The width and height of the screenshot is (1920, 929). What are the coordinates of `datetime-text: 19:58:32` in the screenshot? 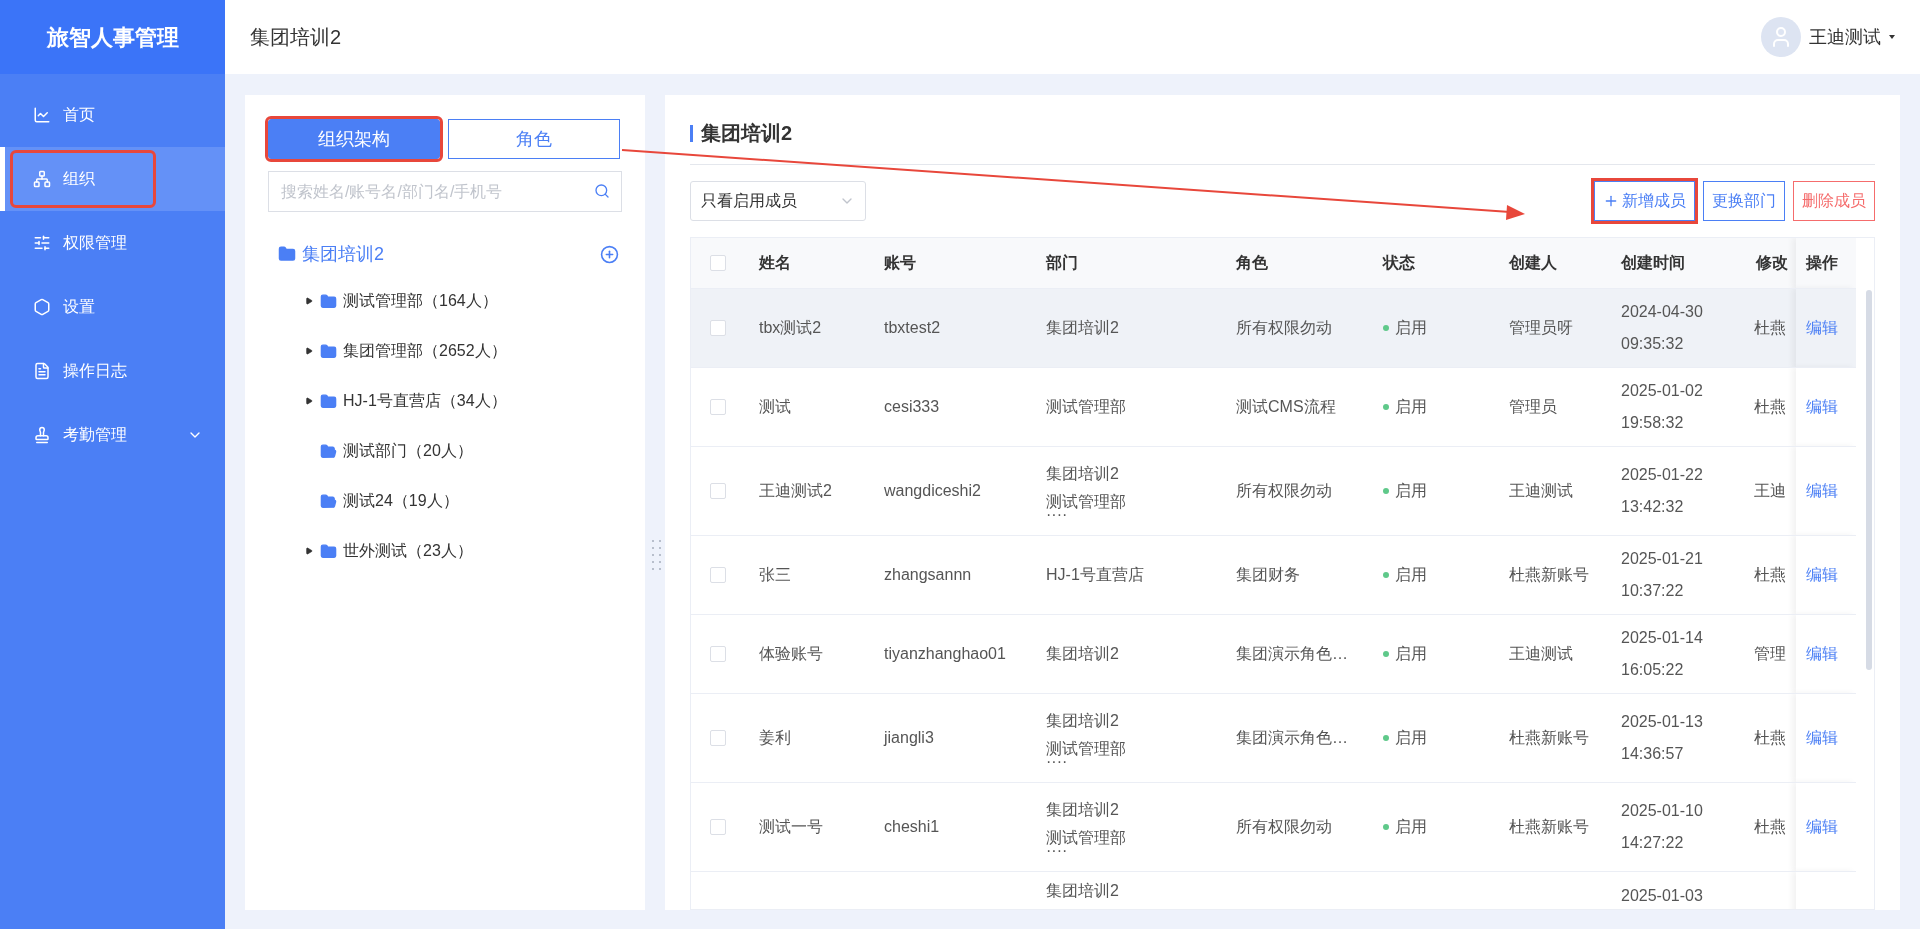 It's located at (1653, 422).